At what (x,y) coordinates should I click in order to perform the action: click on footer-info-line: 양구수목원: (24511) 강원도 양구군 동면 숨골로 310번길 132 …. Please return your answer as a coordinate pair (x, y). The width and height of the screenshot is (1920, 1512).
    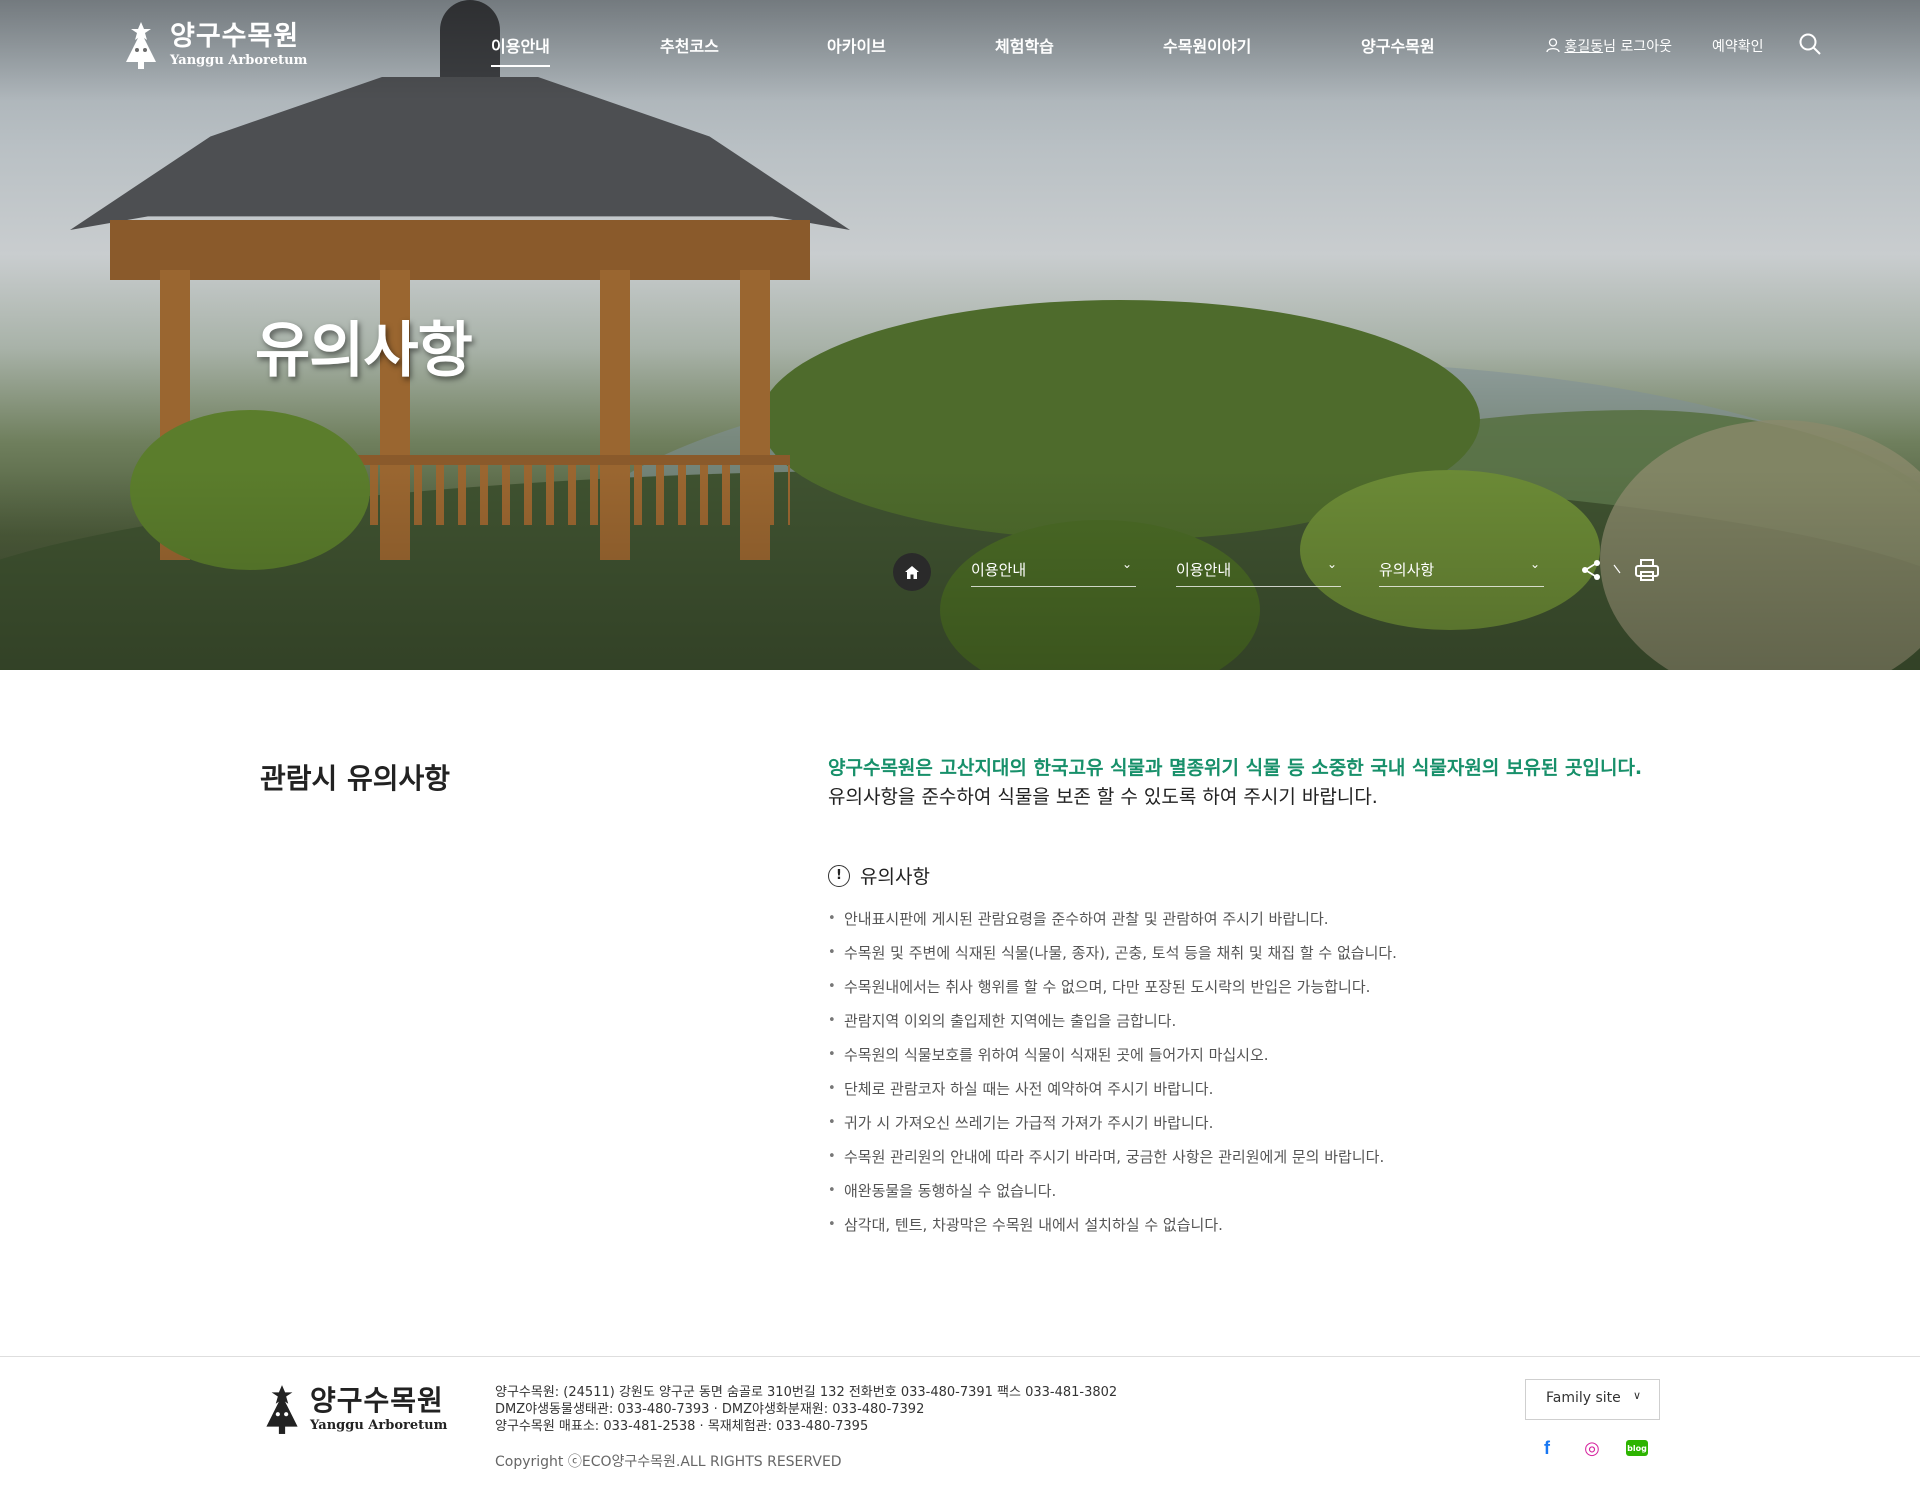
    Looking at the image, I should click on (806, 1392).